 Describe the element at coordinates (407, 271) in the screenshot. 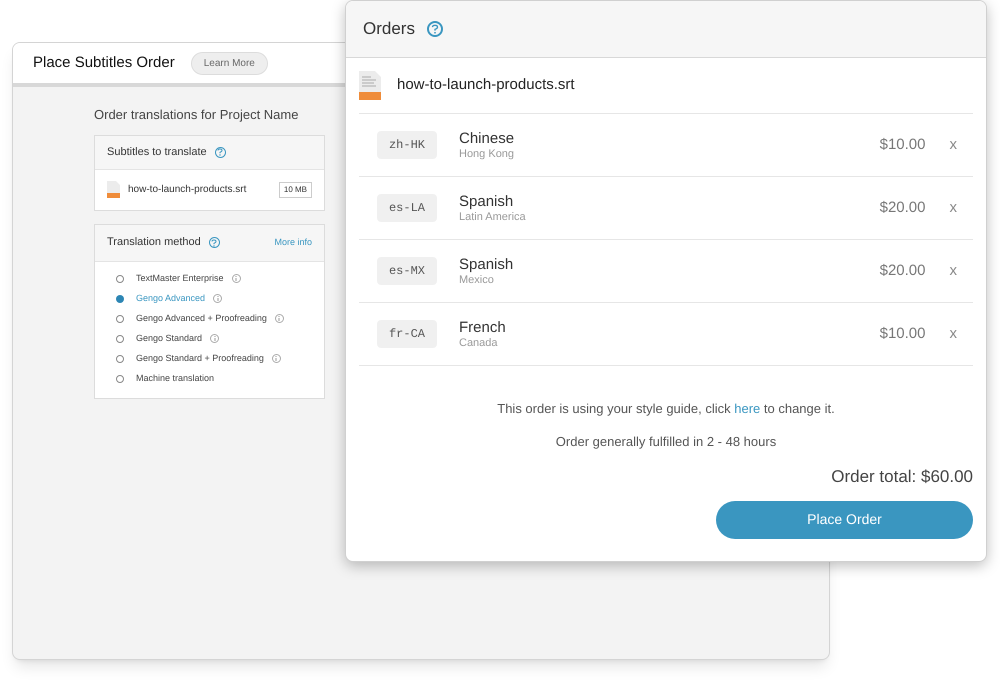

I see `language-code: es-MX` at that location.